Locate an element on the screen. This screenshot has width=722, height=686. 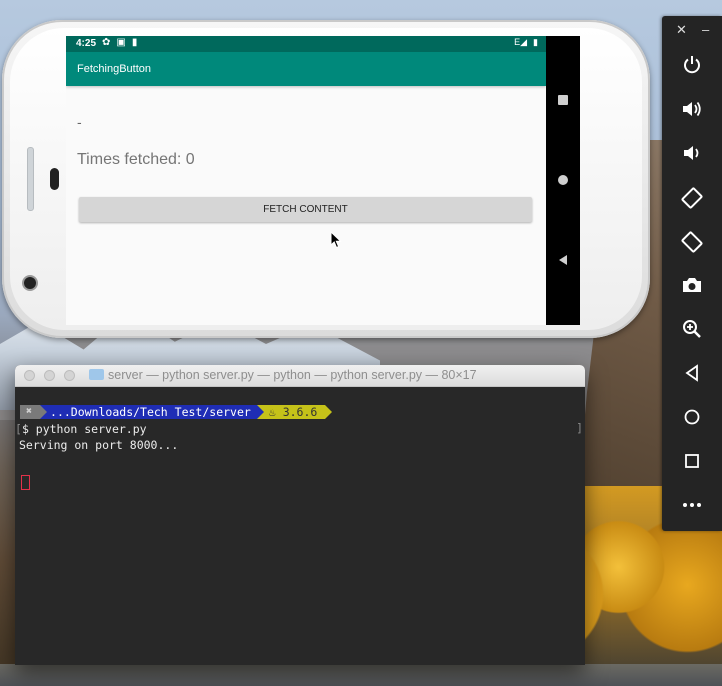
status-bar: 4:25 ✿ ▣ ▮ E◢ ▮ is located at coordinates (306, 44).